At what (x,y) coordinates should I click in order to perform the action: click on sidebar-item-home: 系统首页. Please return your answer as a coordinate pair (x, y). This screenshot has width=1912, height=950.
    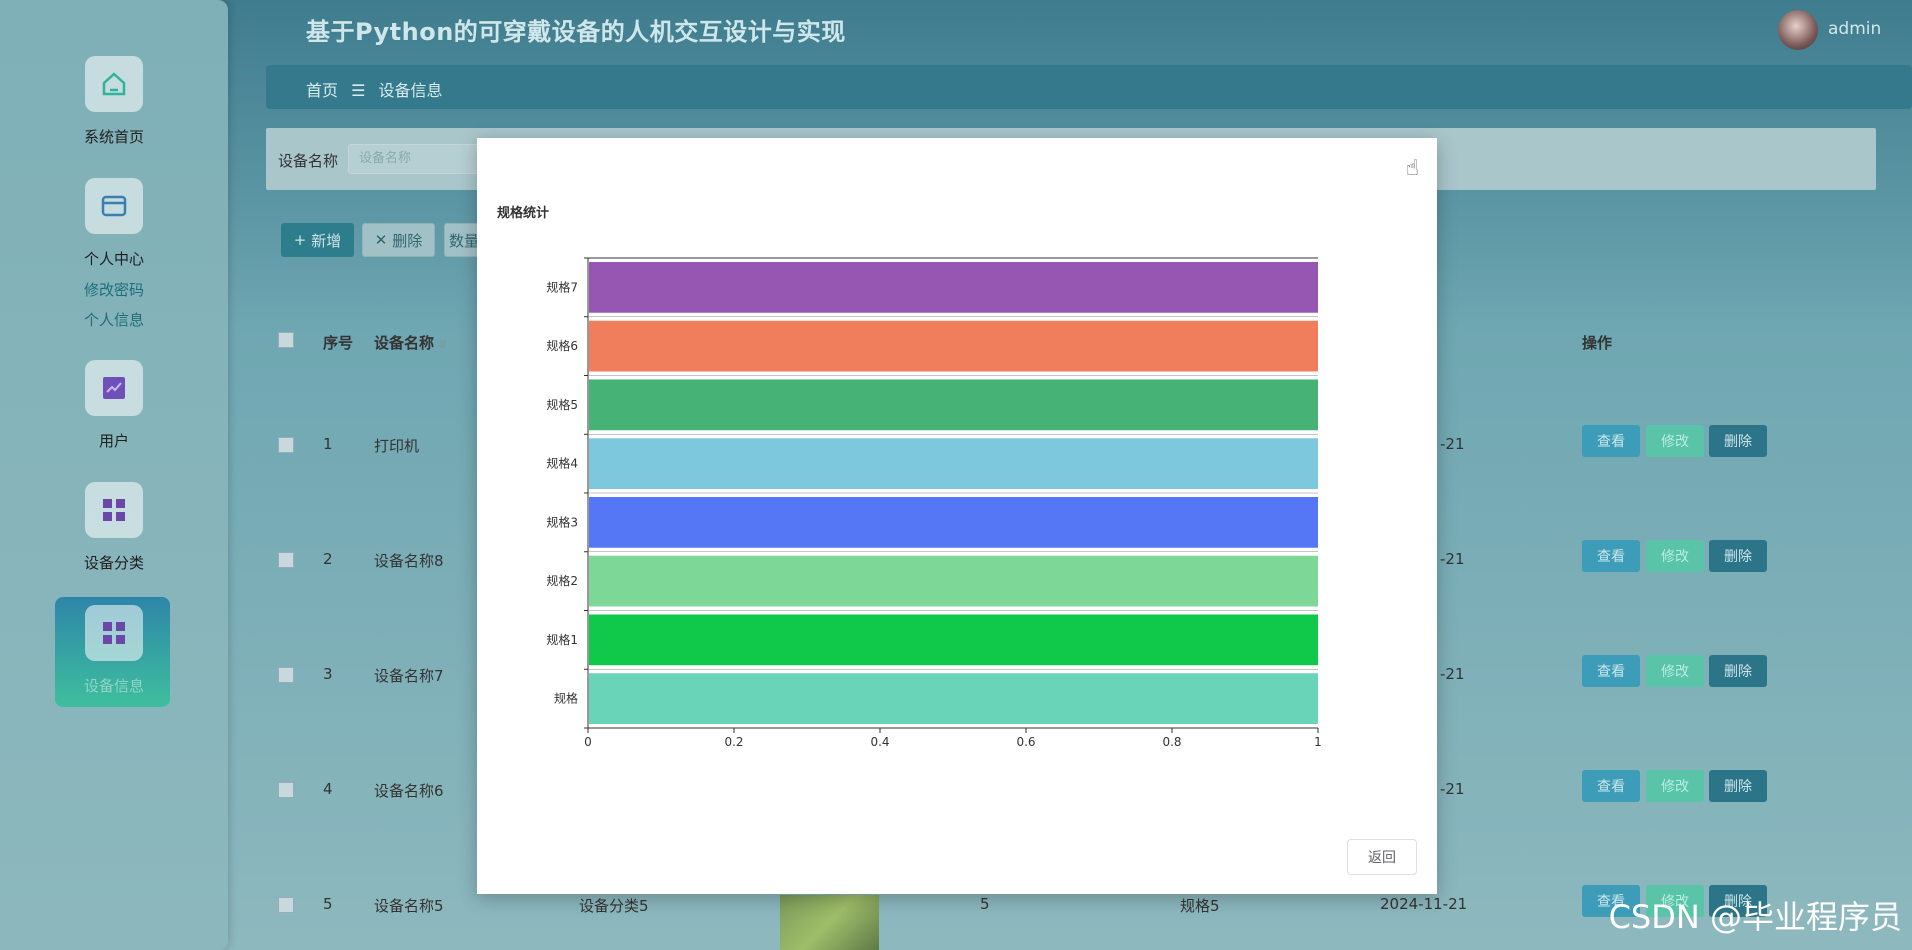
    Looking at the image, I should click on (114, 101).